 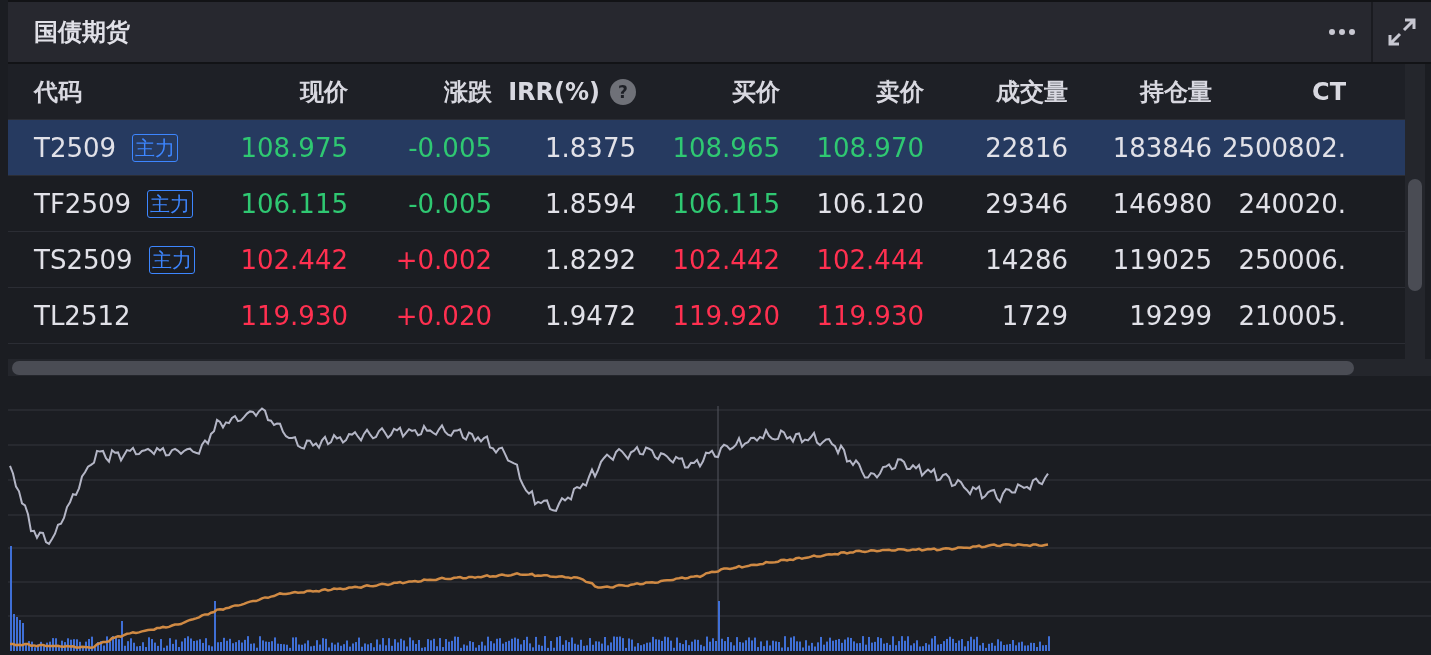 I want to click on table-cell: 108.970, so click(x=870, y=147).